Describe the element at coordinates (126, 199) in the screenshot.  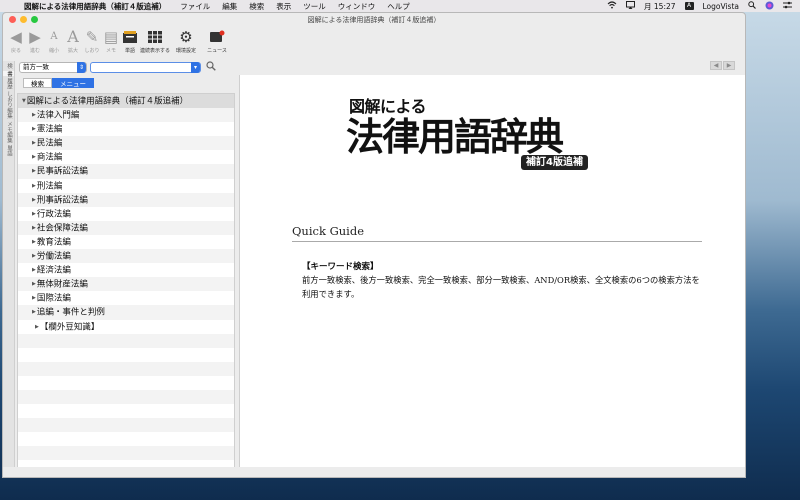
I see `tree-item: ▶刑事訴訟法編` at that location.